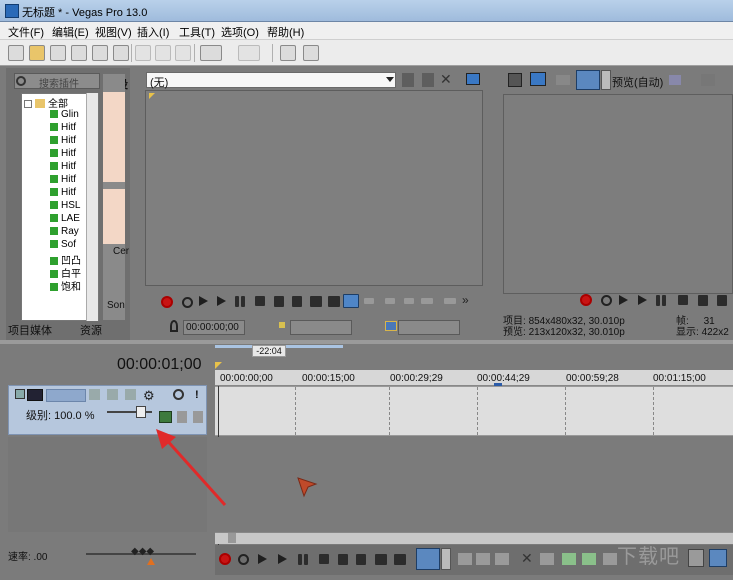 Image resolution: width=733 pixels, height=580 pixels. I want to click on trim-split-icon, so click(427, 301).